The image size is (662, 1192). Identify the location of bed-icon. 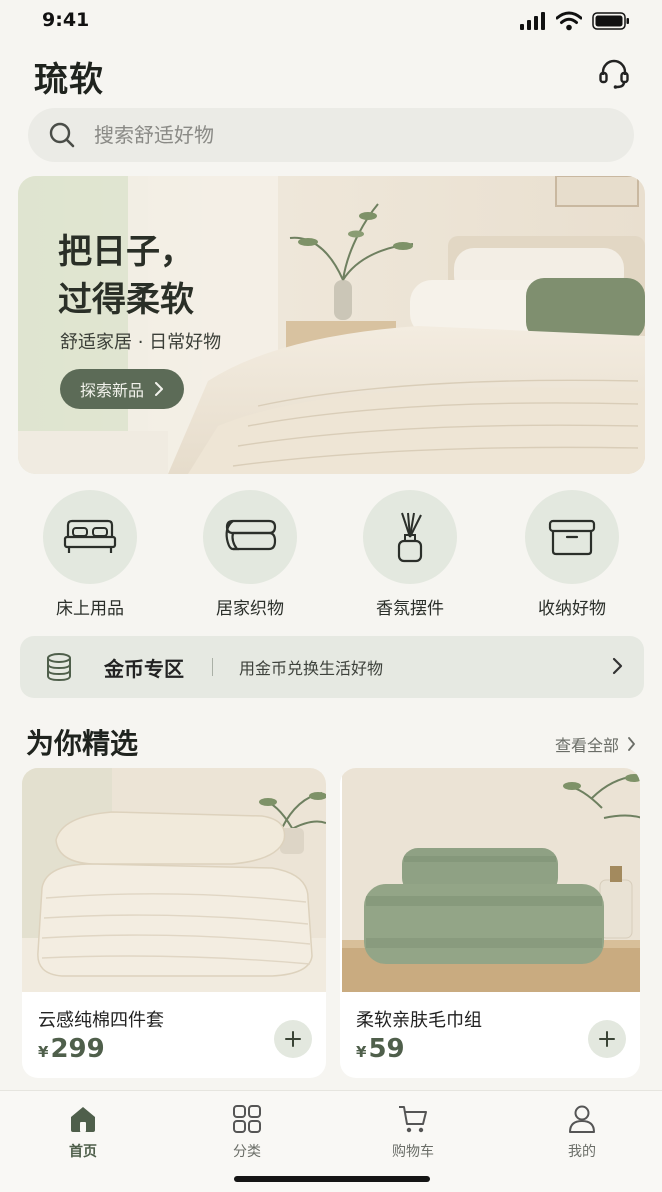
(90, 536).